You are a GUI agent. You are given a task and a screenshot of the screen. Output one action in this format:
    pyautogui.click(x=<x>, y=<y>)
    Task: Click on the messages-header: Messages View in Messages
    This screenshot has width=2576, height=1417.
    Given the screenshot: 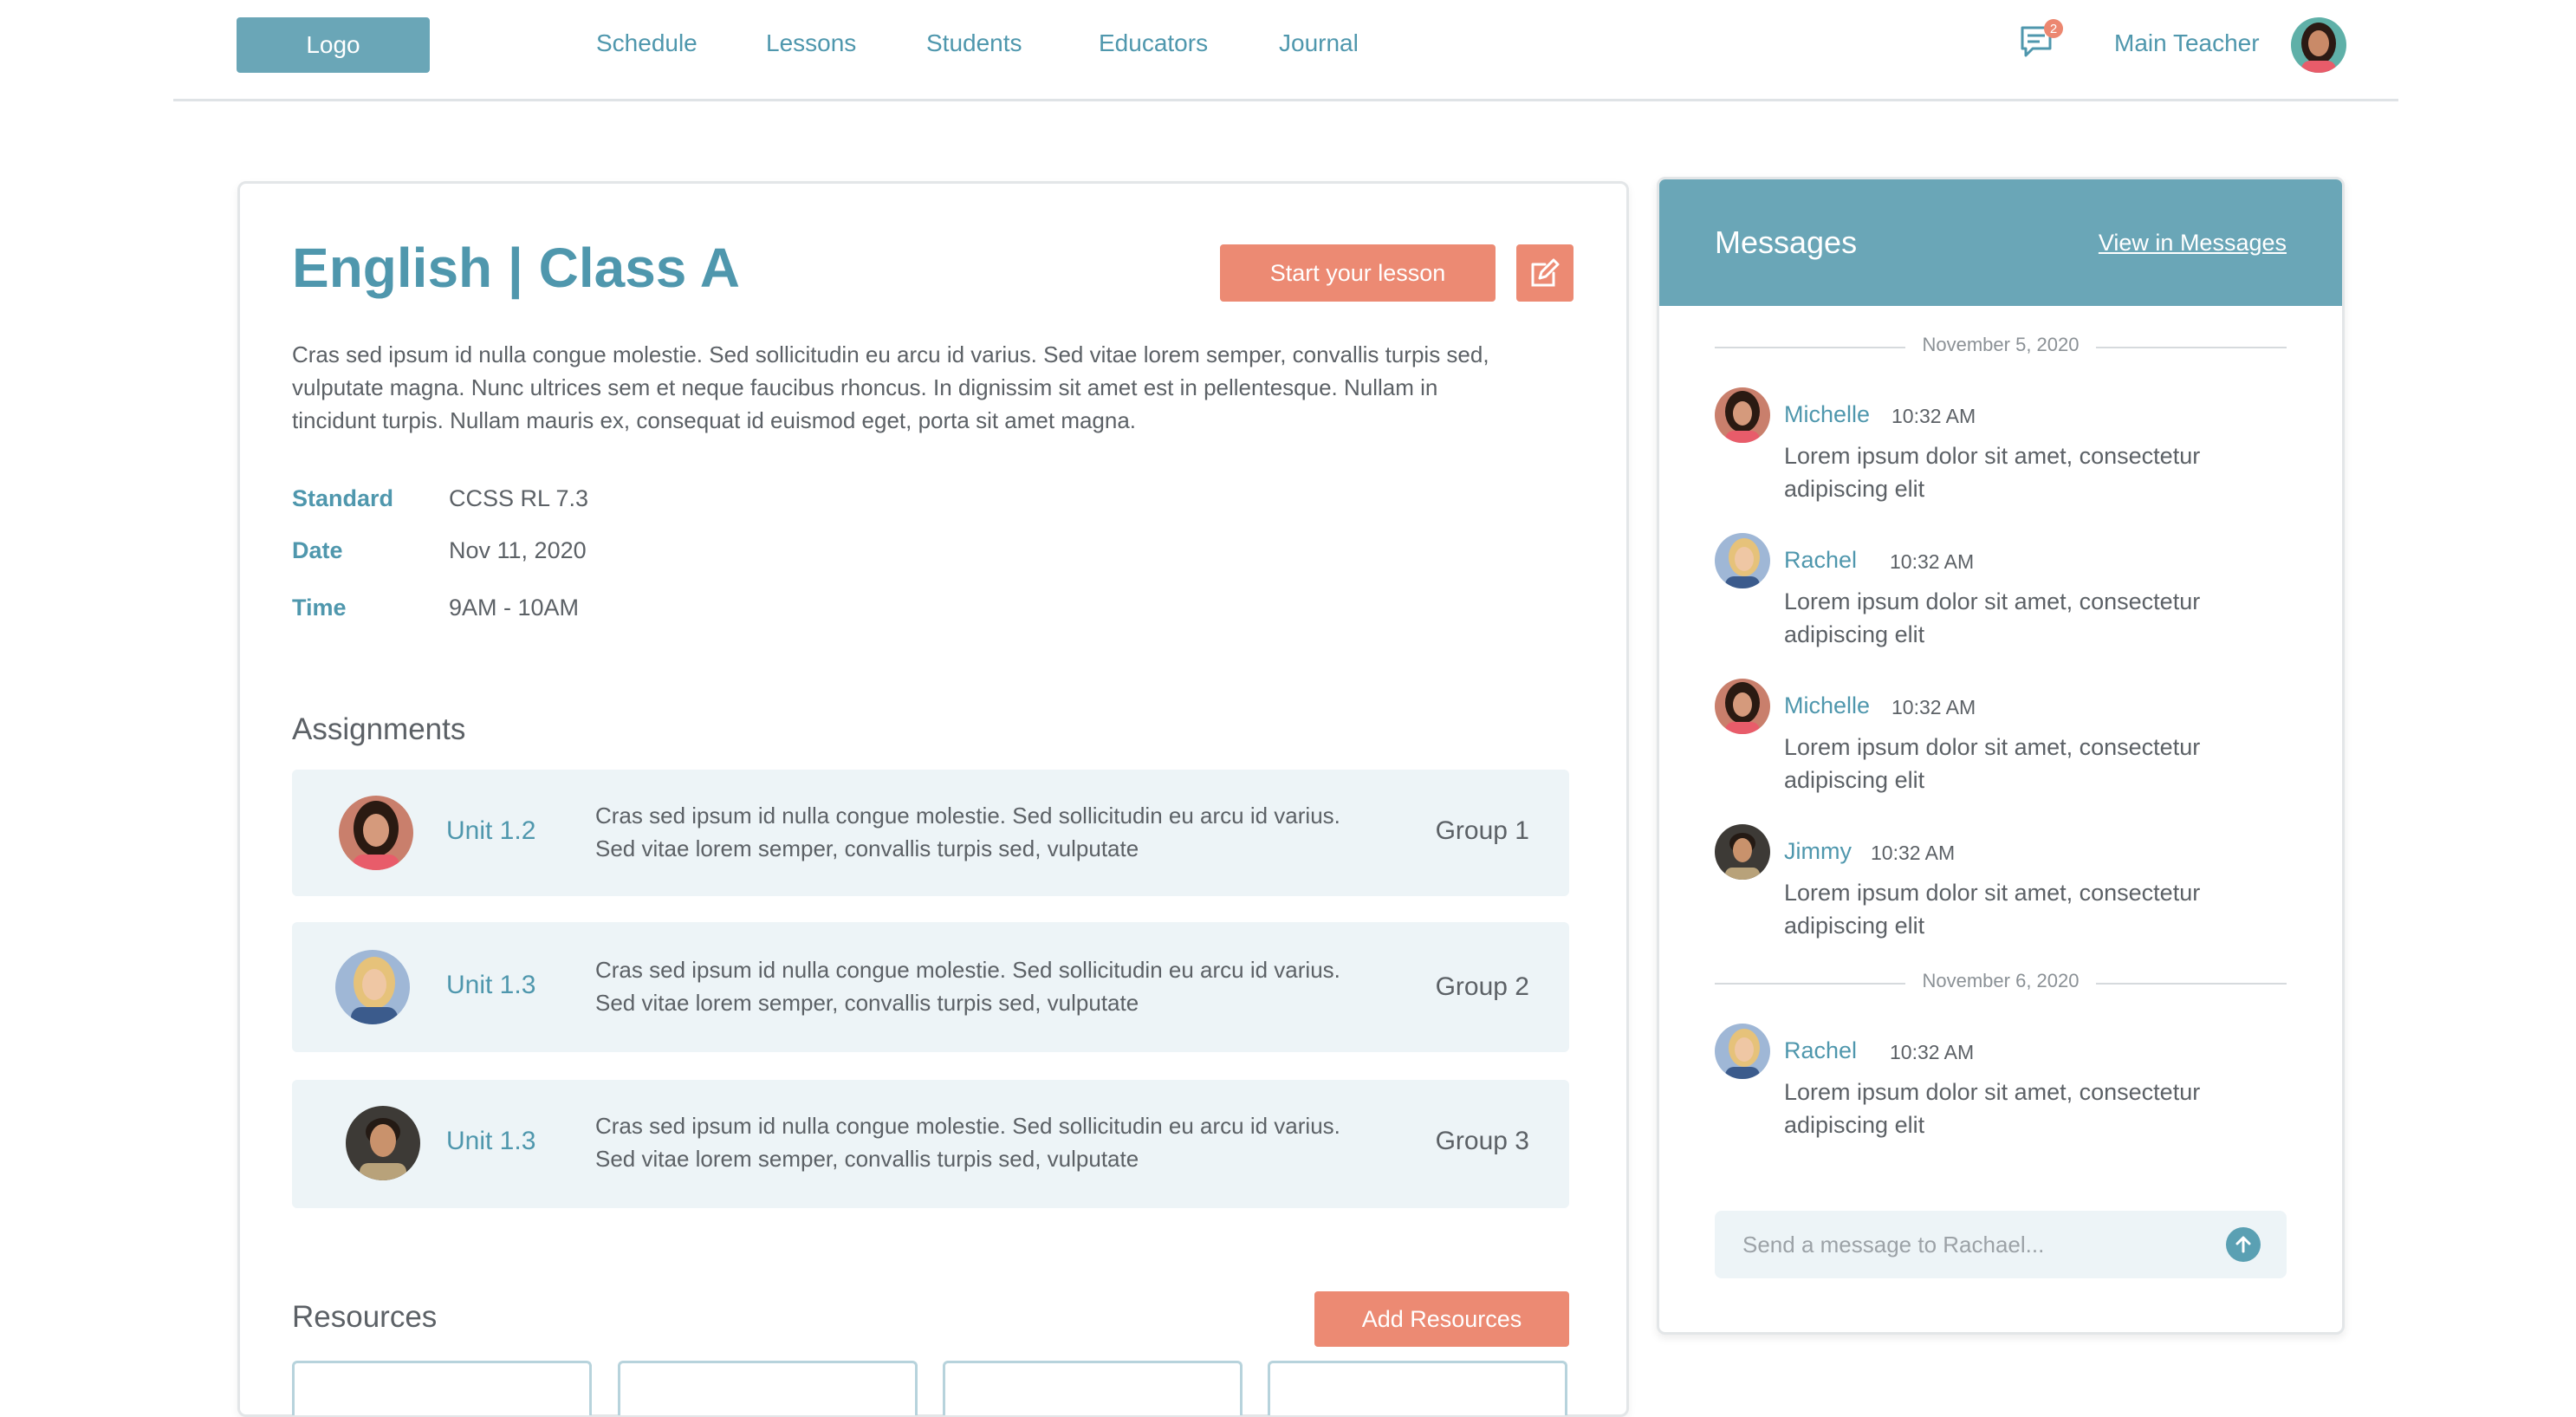 What is the action you would take?
    pyautogui.click(x=2001, y=242)
    